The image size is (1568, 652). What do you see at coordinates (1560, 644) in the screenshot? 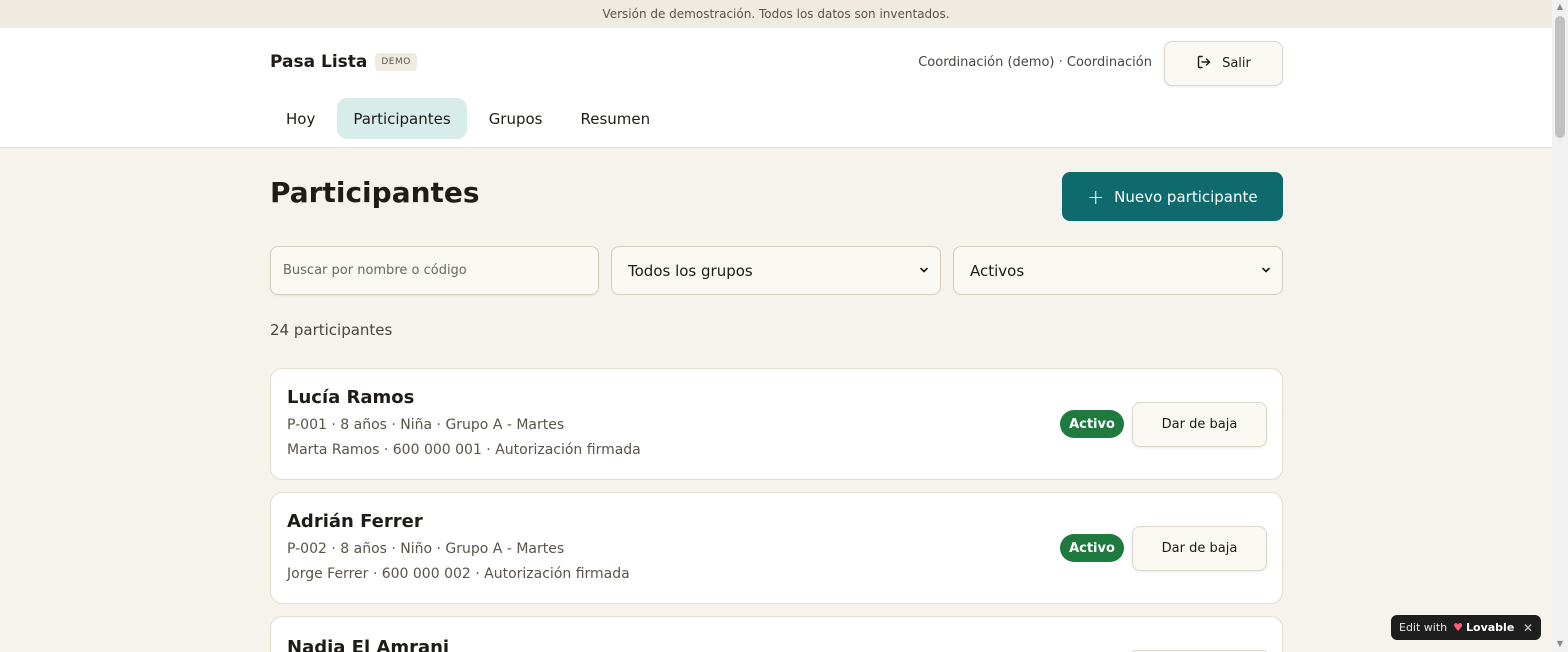
I see `scroll-down-icon: ▼` at bounding box center [1560, 644].